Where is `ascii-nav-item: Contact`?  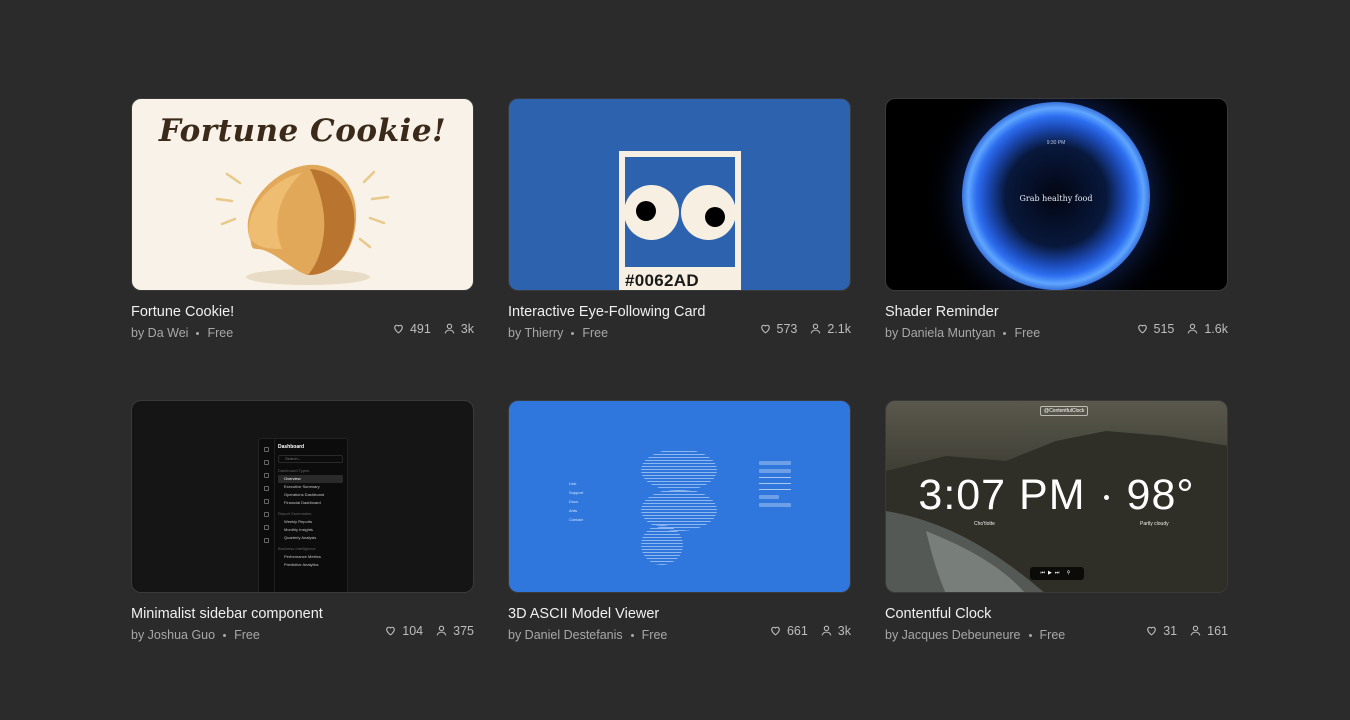 ascii-nav-item: Contact is located at coordinates (576, 519).